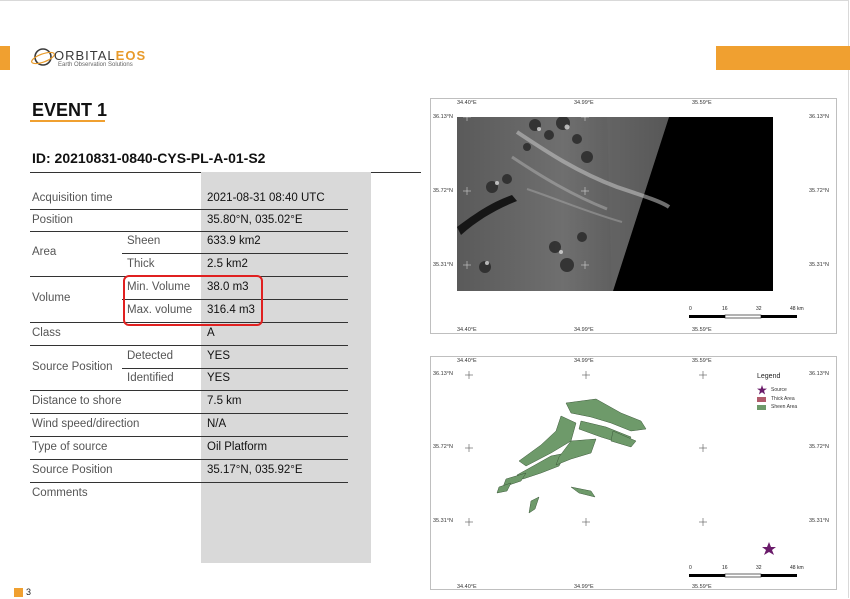  What do you see at coordinates (150, 378) in the screenshot?
I see `label-identified: Identified` at bounding box center [150, 378].